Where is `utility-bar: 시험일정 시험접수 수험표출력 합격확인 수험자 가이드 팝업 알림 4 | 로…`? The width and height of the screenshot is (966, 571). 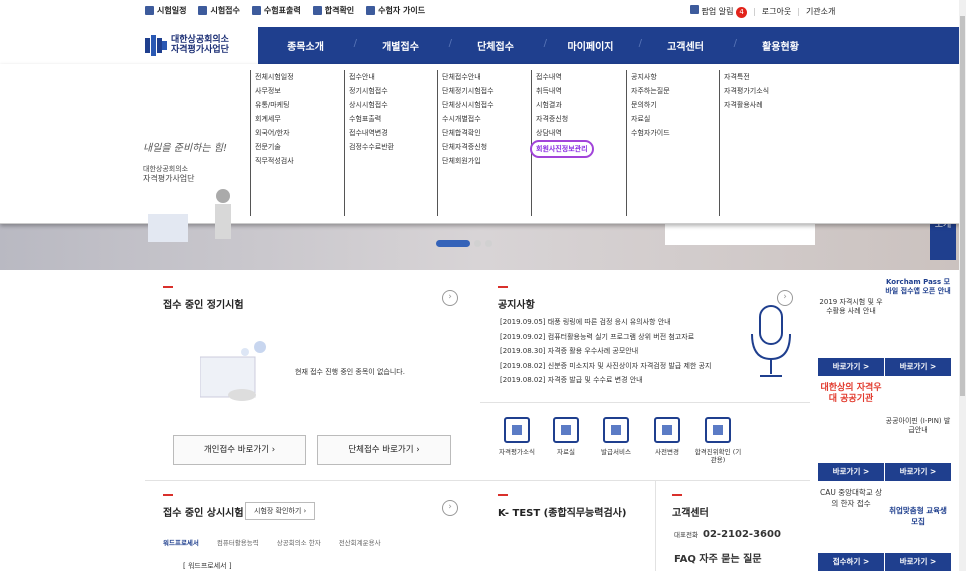
utility-bar: 시험일정 시험접수 수험표출력 합격확인 수험자 가이드 팝업 알림 4 | 로… is located at coordinates (483, 13).